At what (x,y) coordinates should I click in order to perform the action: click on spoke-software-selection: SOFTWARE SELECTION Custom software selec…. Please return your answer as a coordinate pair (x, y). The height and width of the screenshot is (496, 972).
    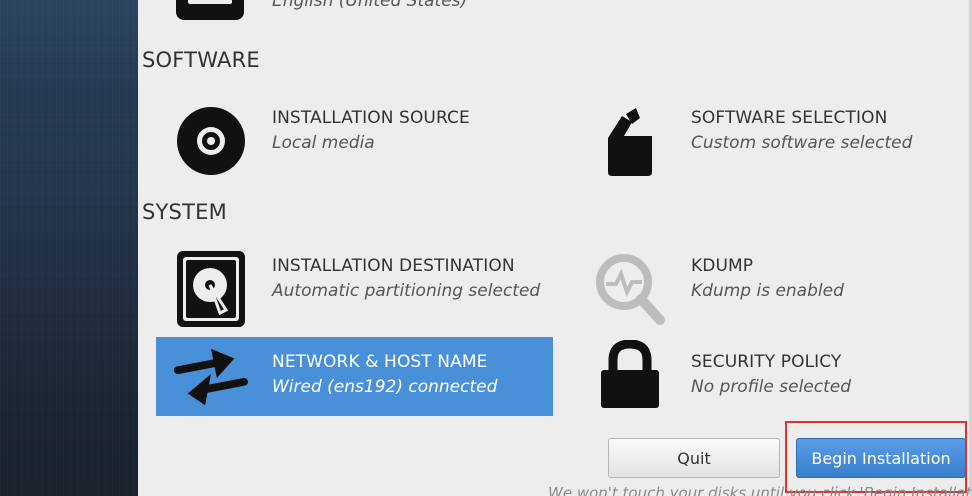
    Looking at the image, I should click on (770, 144).